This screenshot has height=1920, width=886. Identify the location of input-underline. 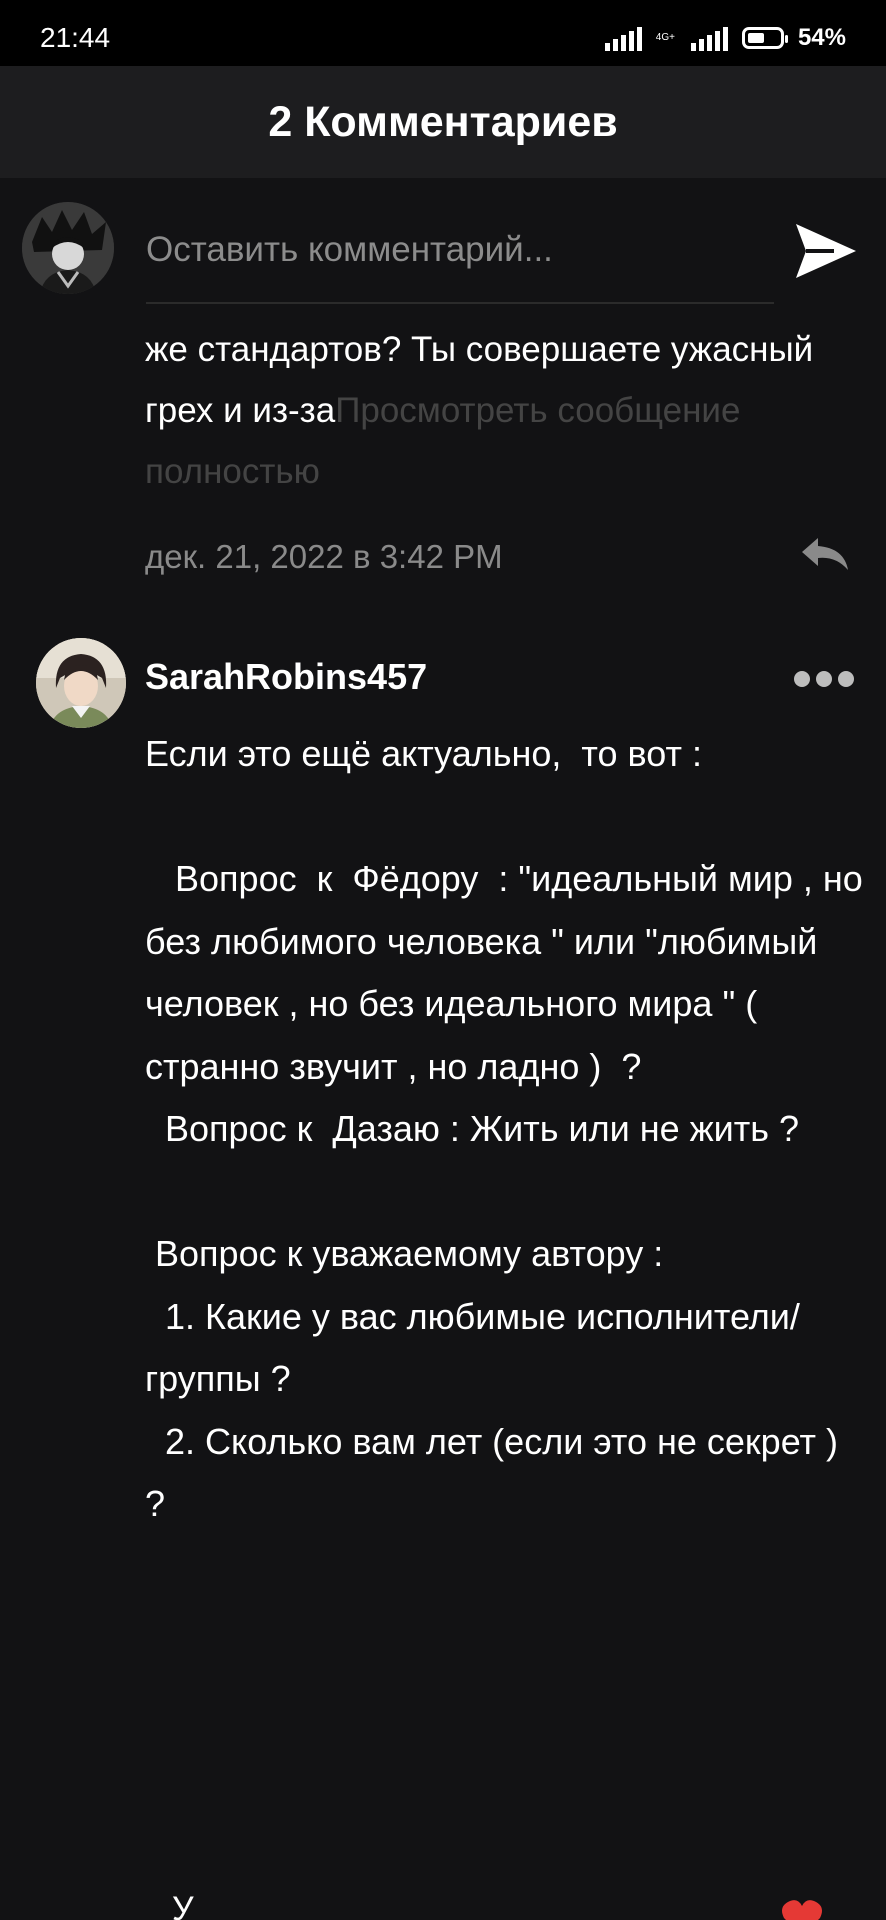
(460, 303).